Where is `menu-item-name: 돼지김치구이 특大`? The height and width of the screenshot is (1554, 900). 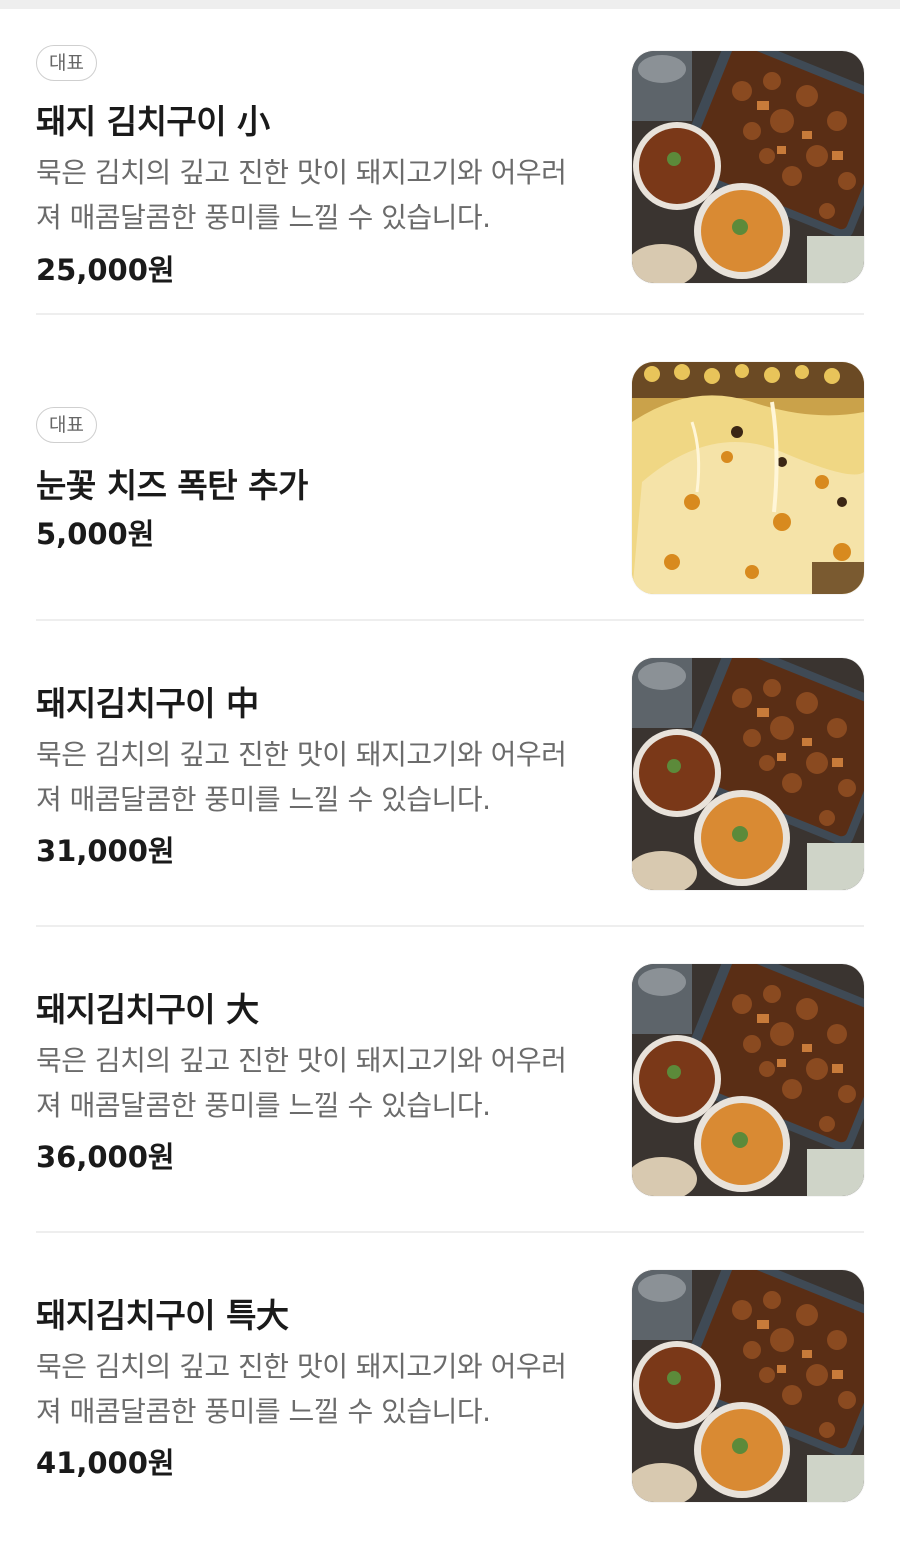 menu-item-name: 돼지김치구이 특大 is located at coordinates (162, 1315).